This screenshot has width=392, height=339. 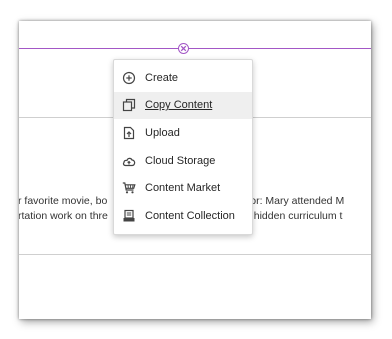 I want to click on plus-circle-icon, so click(x=129, y=78).